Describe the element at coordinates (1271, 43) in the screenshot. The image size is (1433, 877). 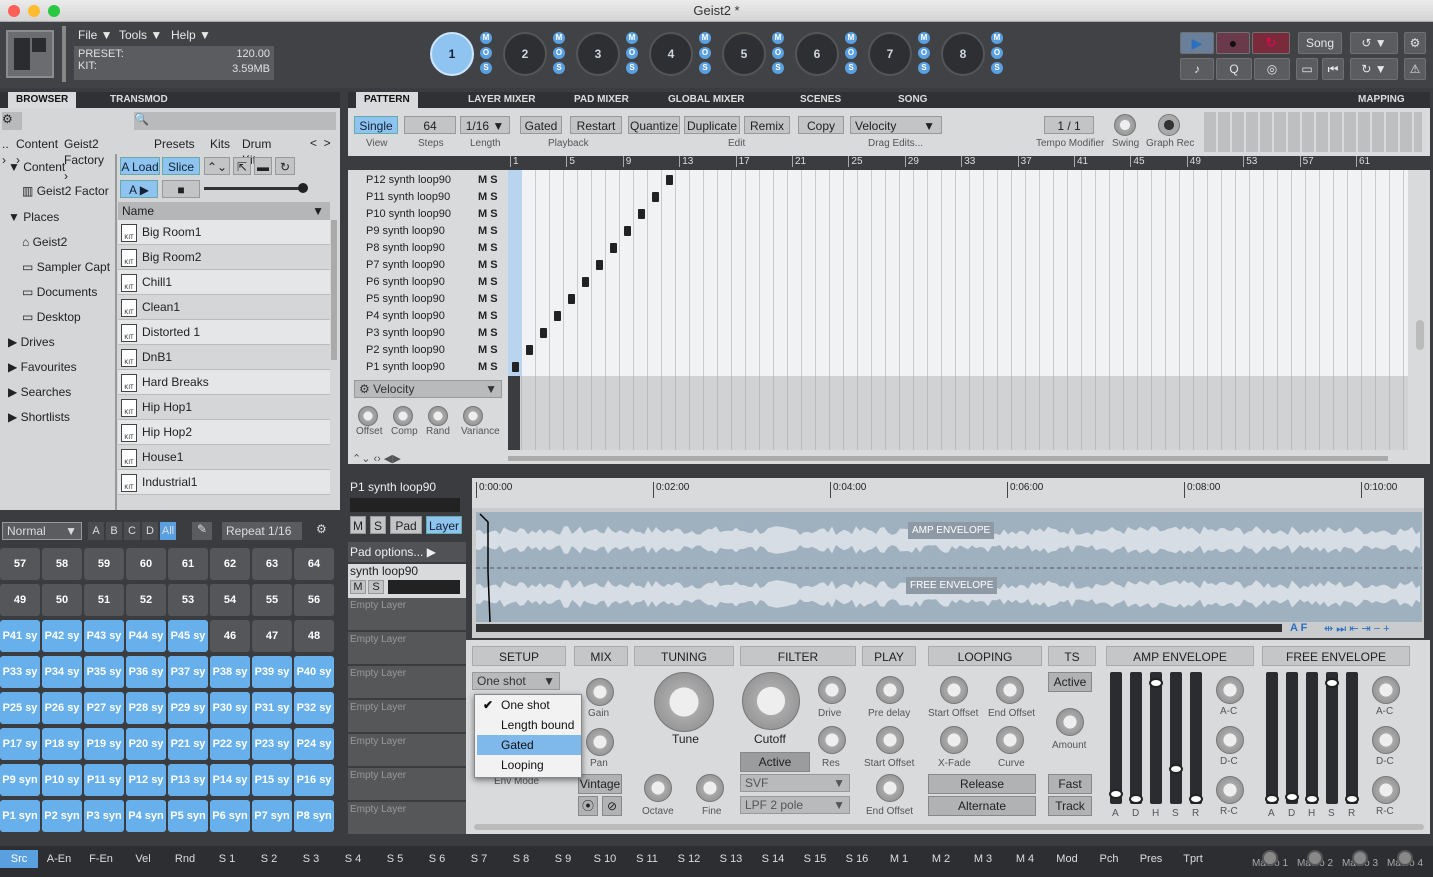
I see `loop-record-button: ↻` at that location.